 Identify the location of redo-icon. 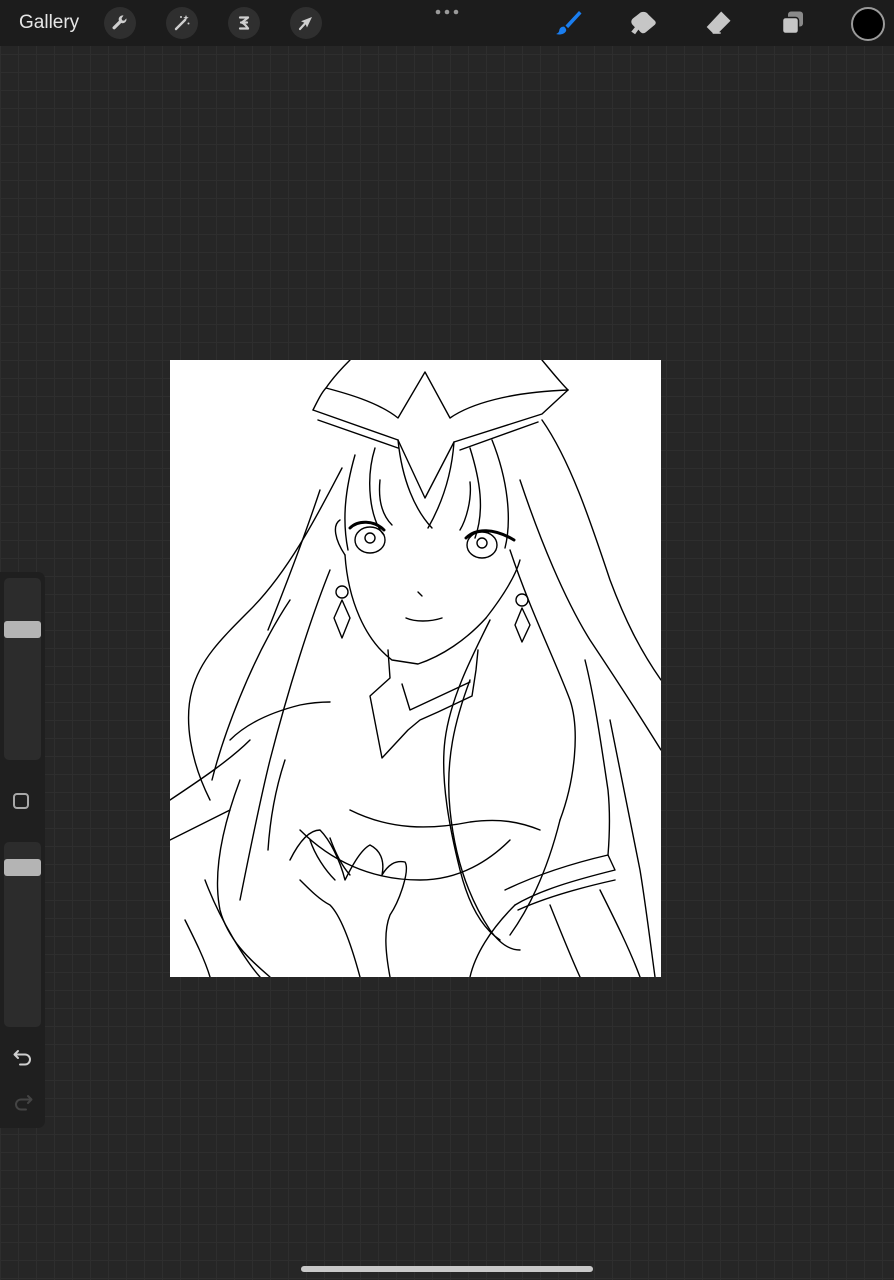
(24, 1103).